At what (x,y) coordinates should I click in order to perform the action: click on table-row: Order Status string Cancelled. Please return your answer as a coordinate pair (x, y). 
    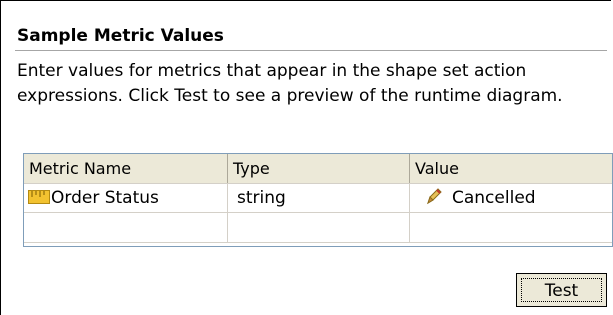
    Looking at the image, I should click on (318, 198).